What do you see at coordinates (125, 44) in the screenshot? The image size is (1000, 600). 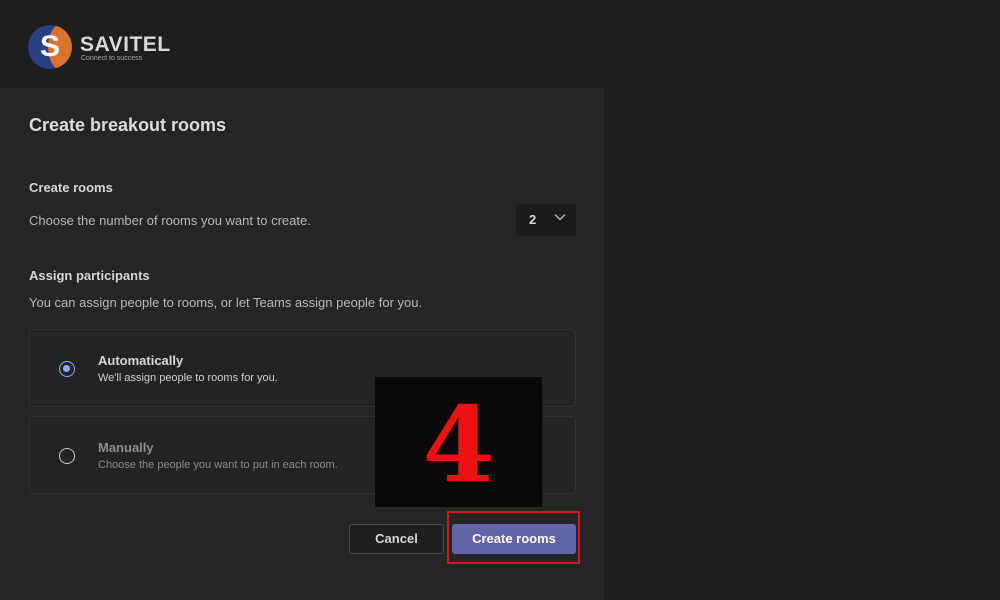 I see `logo-name: SAVITEL` at bounding box center [125, 44].